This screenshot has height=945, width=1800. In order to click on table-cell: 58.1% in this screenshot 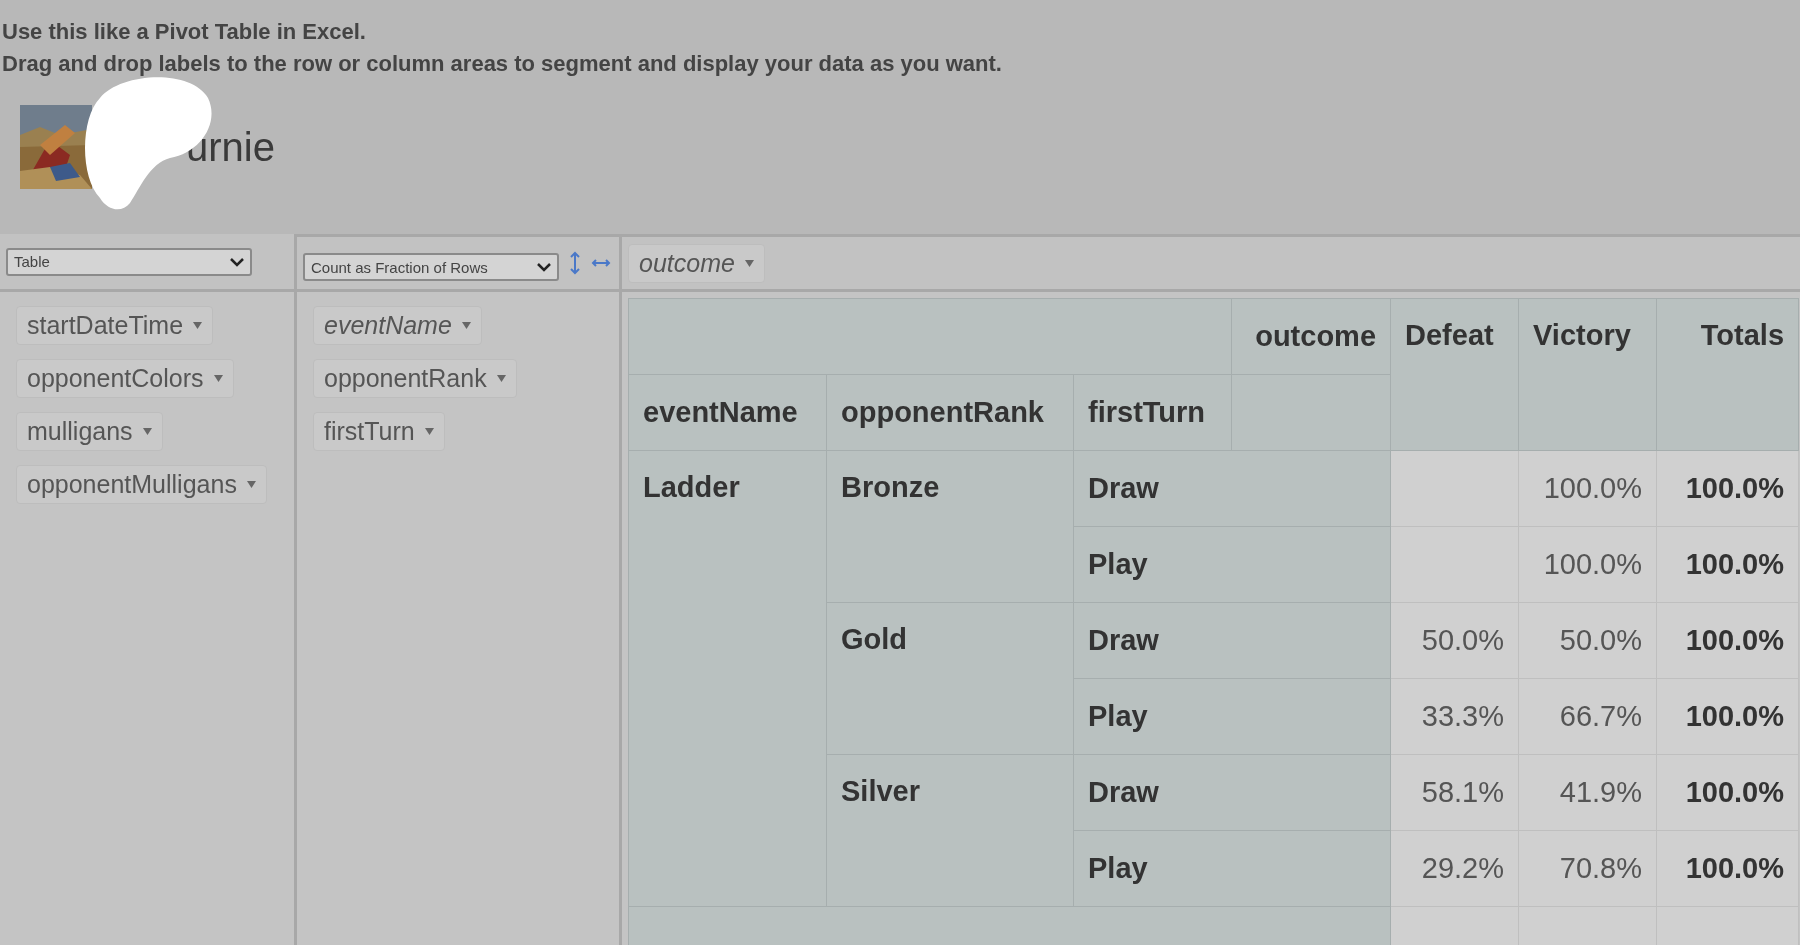, I will do `click(1454, 792)`.